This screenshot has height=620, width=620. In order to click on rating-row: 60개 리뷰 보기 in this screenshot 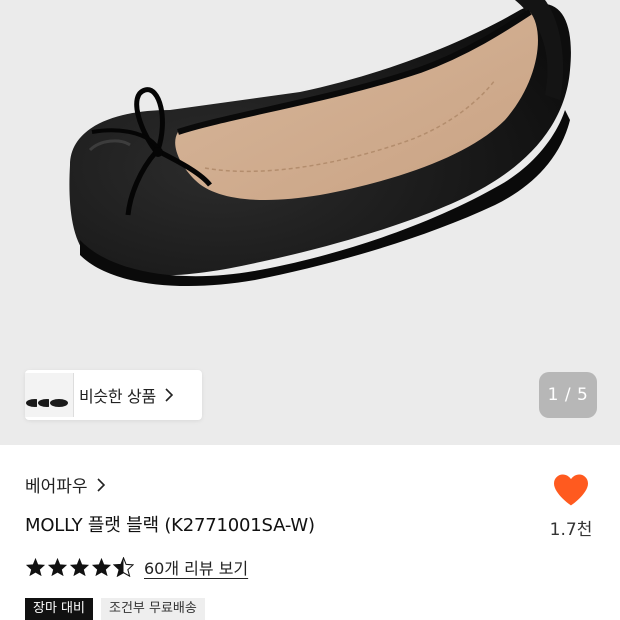, I will do `click(136, 567)`.